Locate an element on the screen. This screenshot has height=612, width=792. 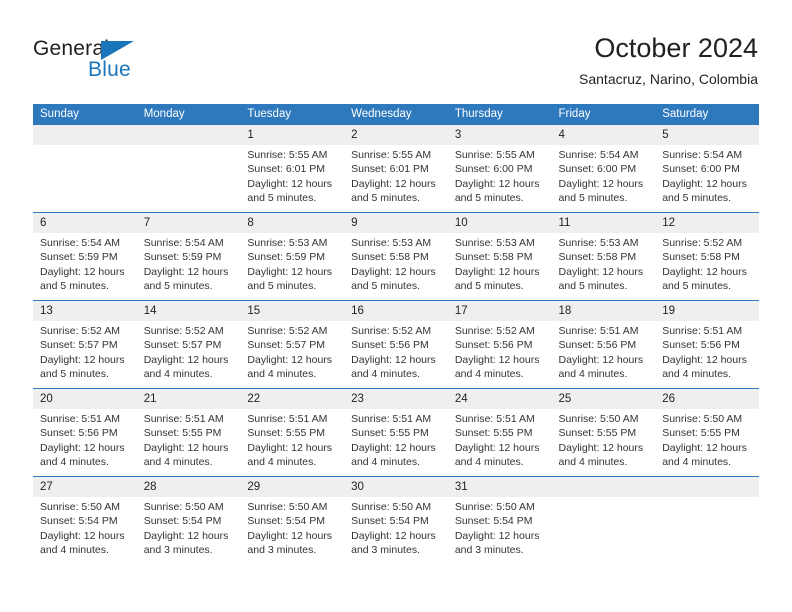
day-number: 18 is located at coordinates (603, 310).